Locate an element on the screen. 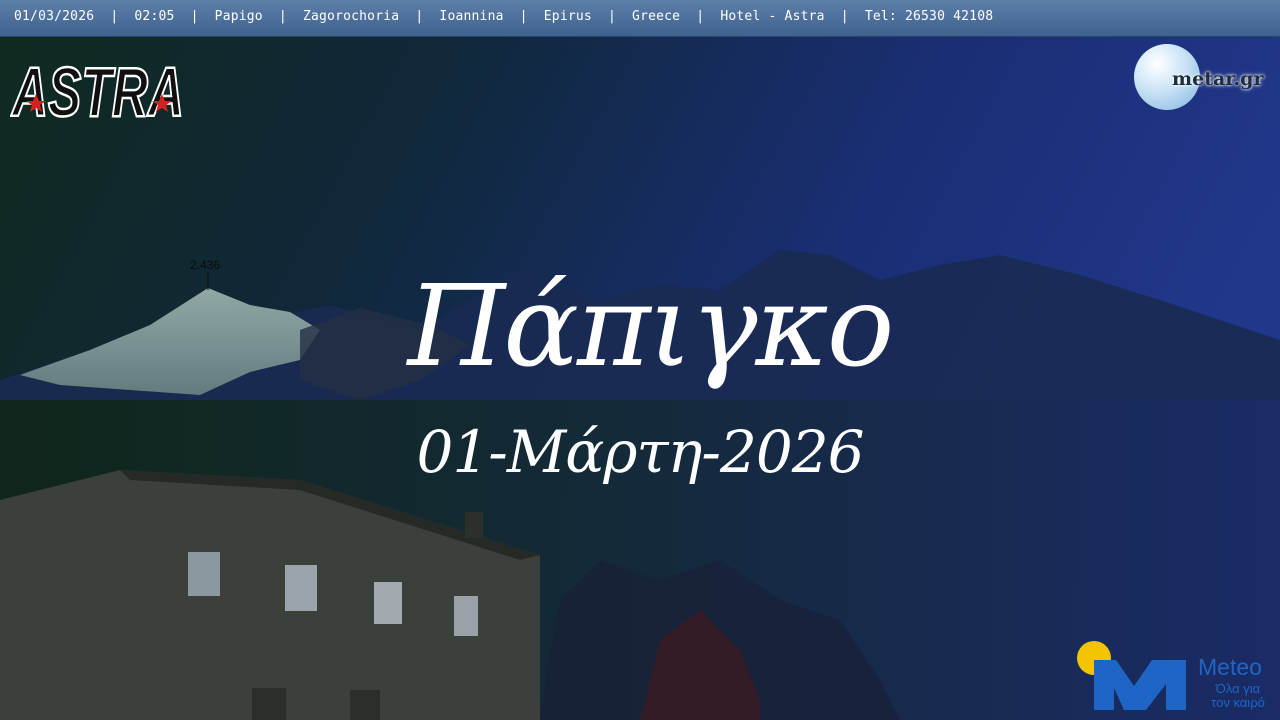 The image size is (1280, 720). astra-logo-text: ASTRA is located at coordinates (97, 89).